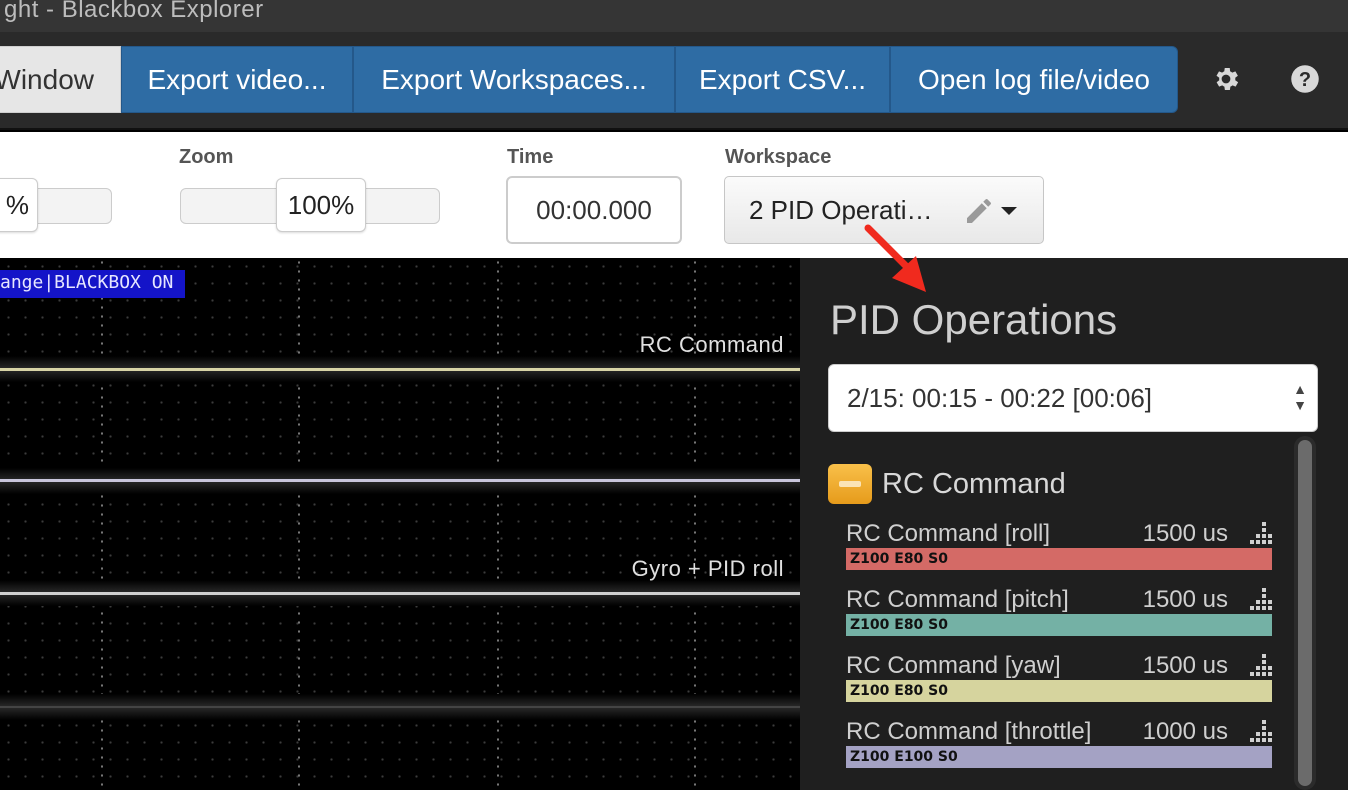 The height and width of the screenshot is (790, 1348). What do you see at coordinates (400, 707) in the screenshot?
I see `gyro-pid-pitch-trace` at bounding box center [400, 707].